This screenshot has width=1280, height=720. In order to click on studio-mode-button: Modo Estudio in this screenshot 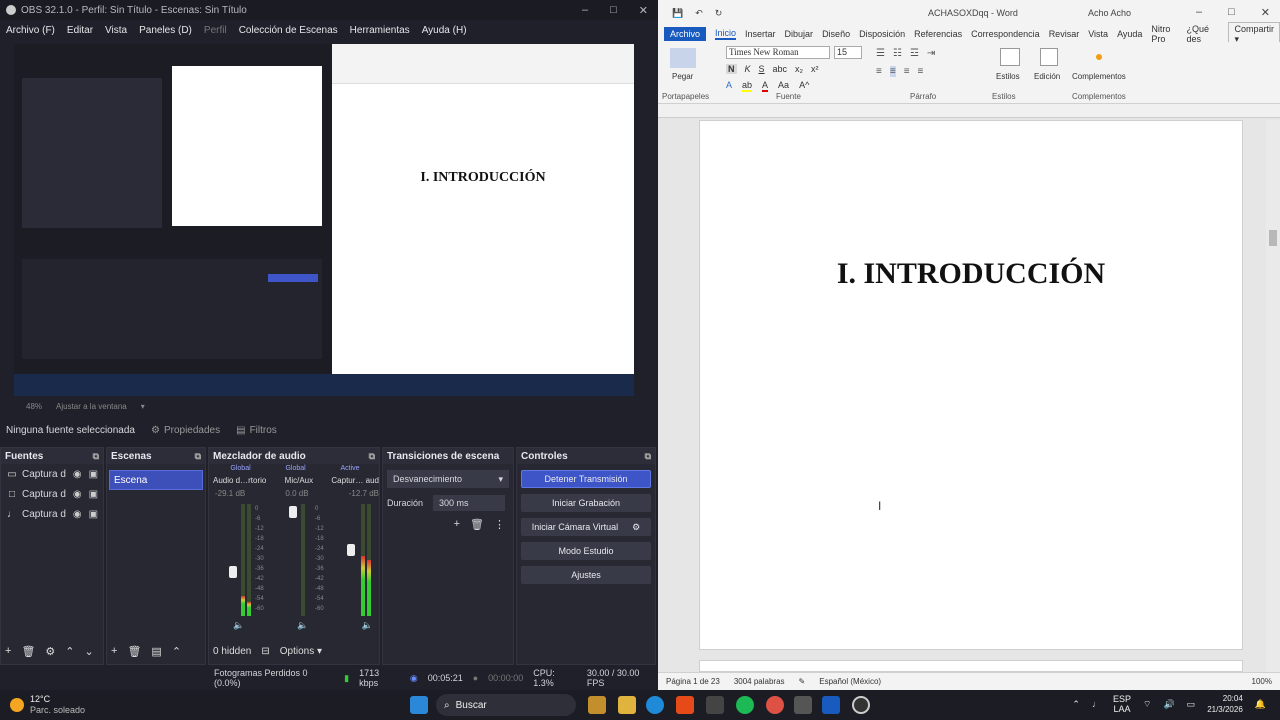, I will do `click(586, 551)`.